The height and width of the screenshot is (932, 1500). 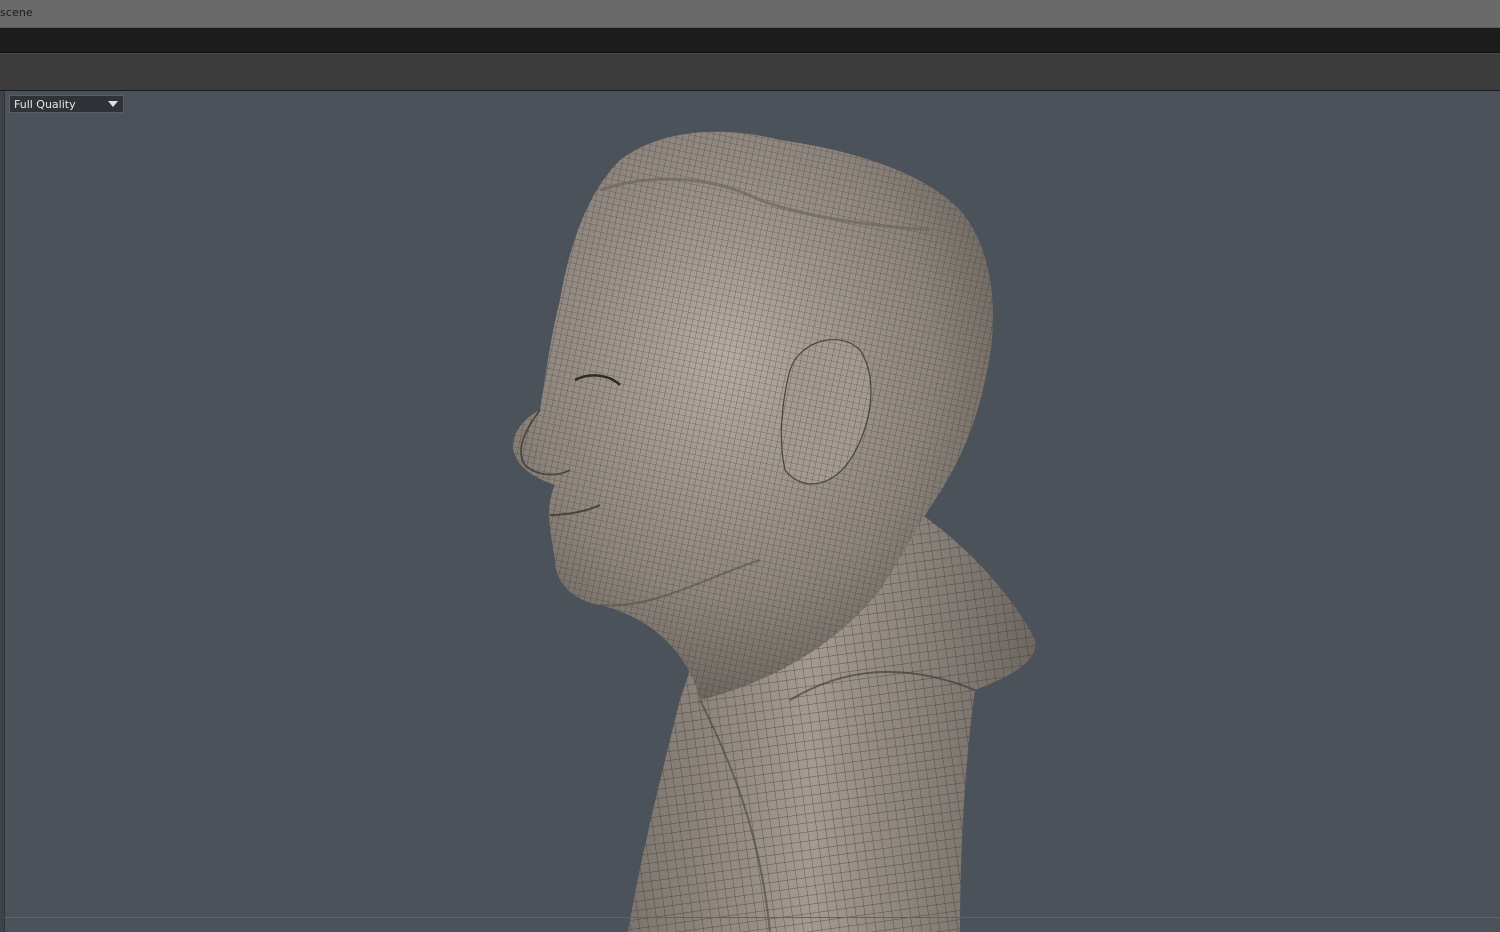 I want to click on quality-dropdown-label: Full Quality, so click(x=45, y=104).